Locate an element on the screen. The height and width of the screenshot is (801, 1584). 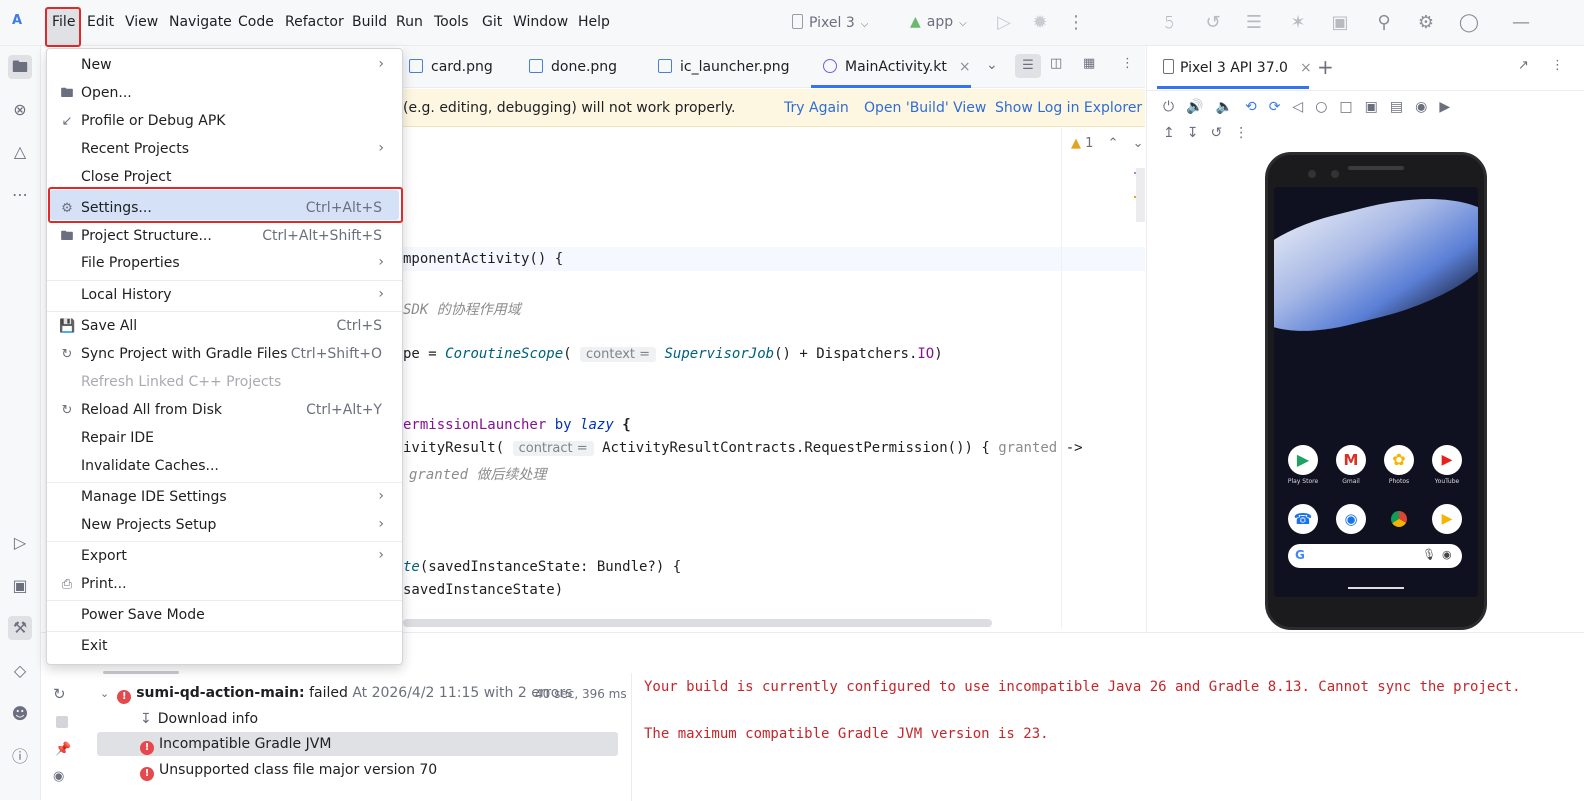
menu-view: View is located at coordinates (141, 22).